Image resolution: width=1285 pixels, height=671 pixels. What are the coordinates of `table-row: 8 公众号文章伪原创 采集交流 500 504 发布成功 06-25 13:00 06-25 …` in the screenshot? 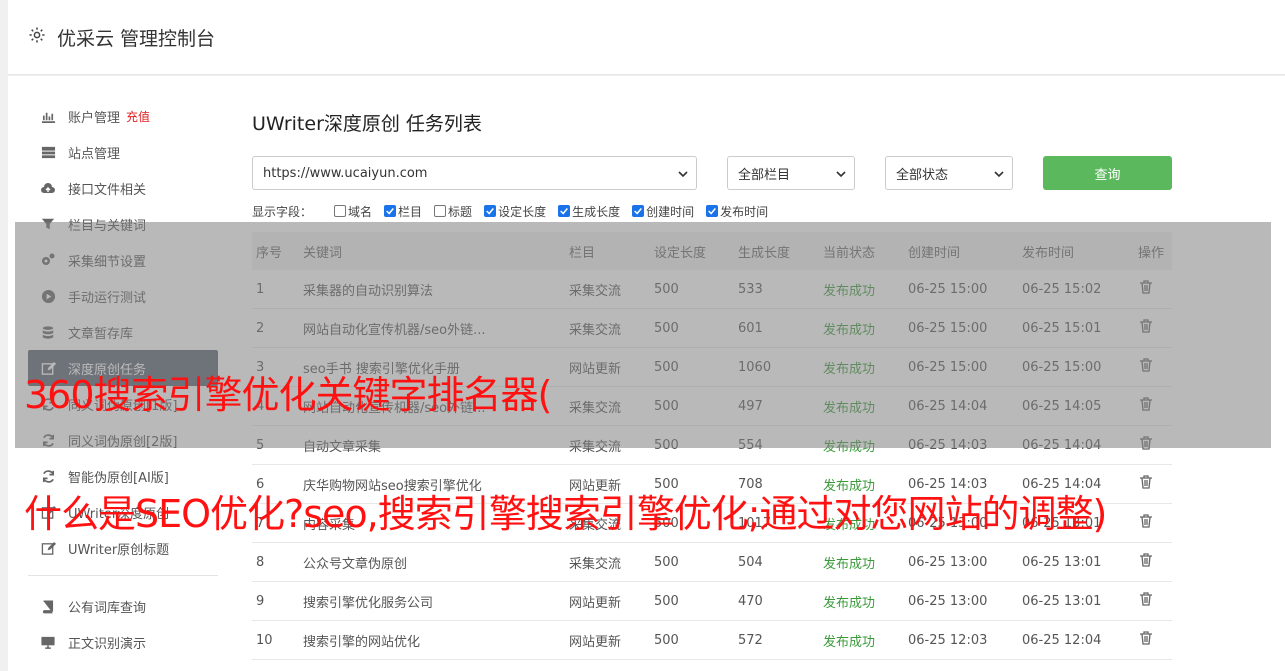 It's located at (712, 562).